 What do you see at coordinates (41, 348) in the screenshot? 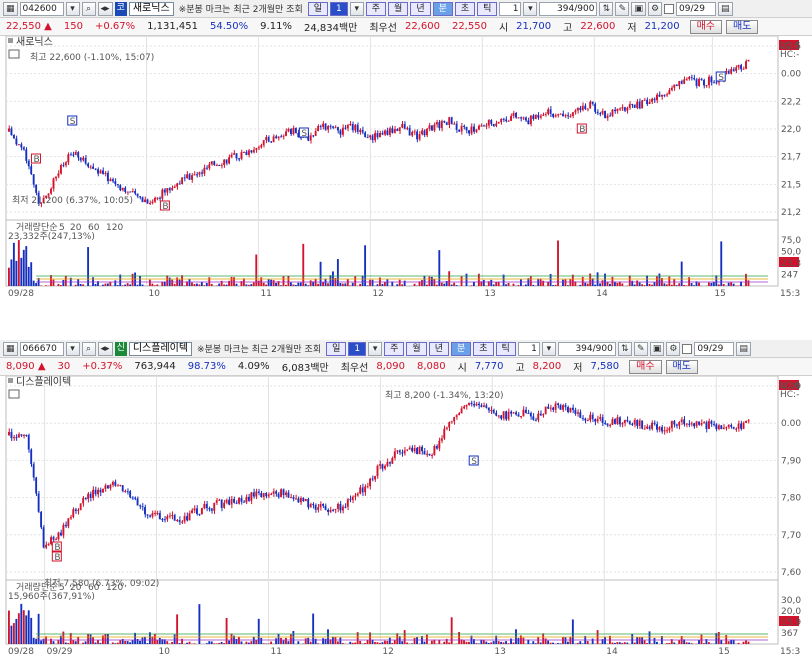
I see `stock-code-input: 066670` at bounding box center [41, 348].